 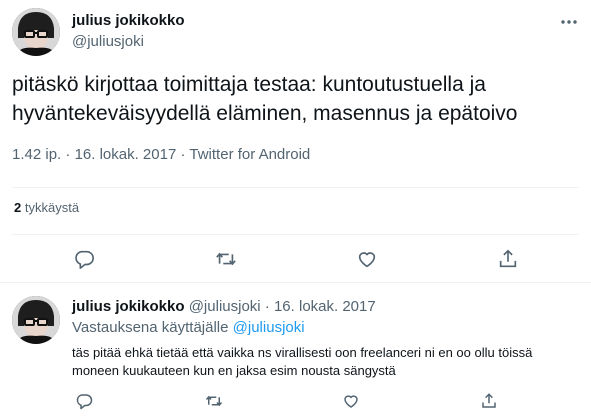 What do you see at coordinates (52, 207) in the screenshot?
I see `likes-label: tykkäystä` at bounding box center [52, 207].